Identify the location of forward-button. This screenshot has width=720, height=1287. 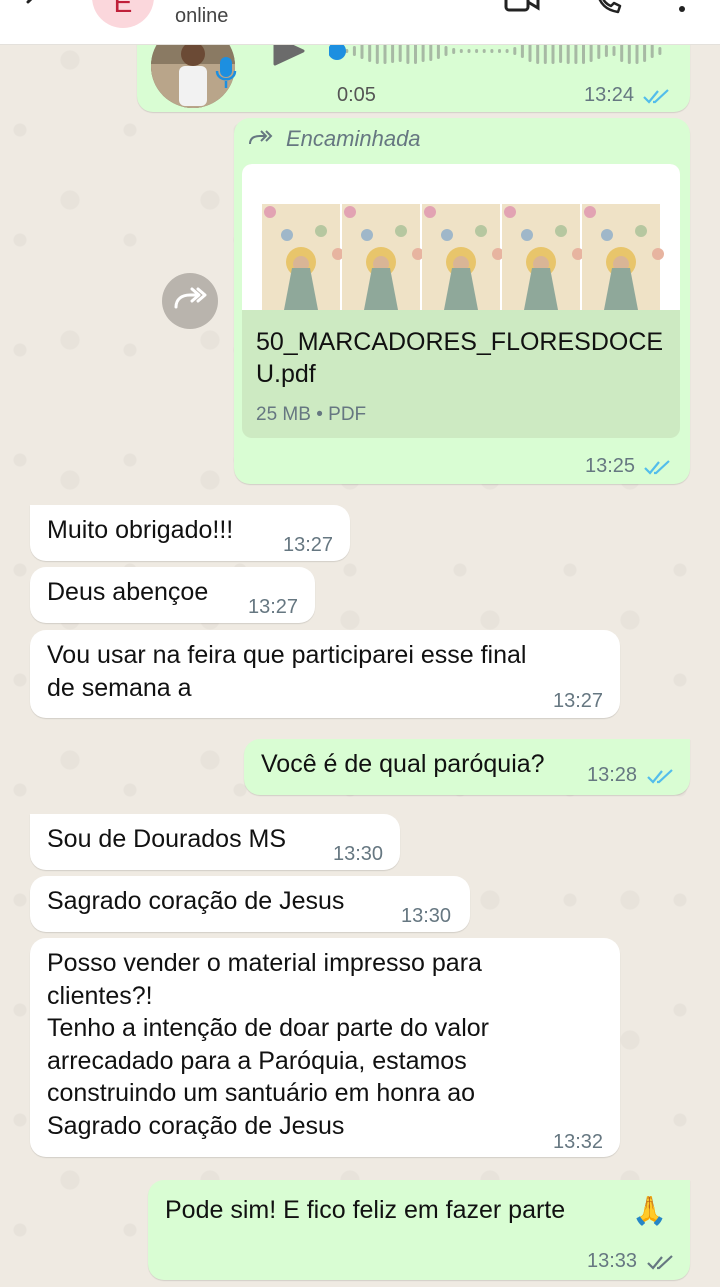
(190, 301).